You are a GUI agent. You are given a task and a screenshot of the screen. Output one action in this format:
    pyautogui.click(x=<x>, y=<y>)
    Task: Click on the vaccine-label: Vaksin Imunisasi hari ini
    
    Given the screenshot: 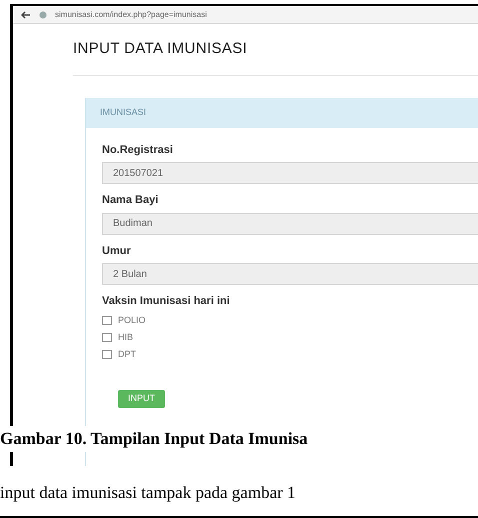 What is the action you would take?
    pyautogui.click(x=166, y=301)
    